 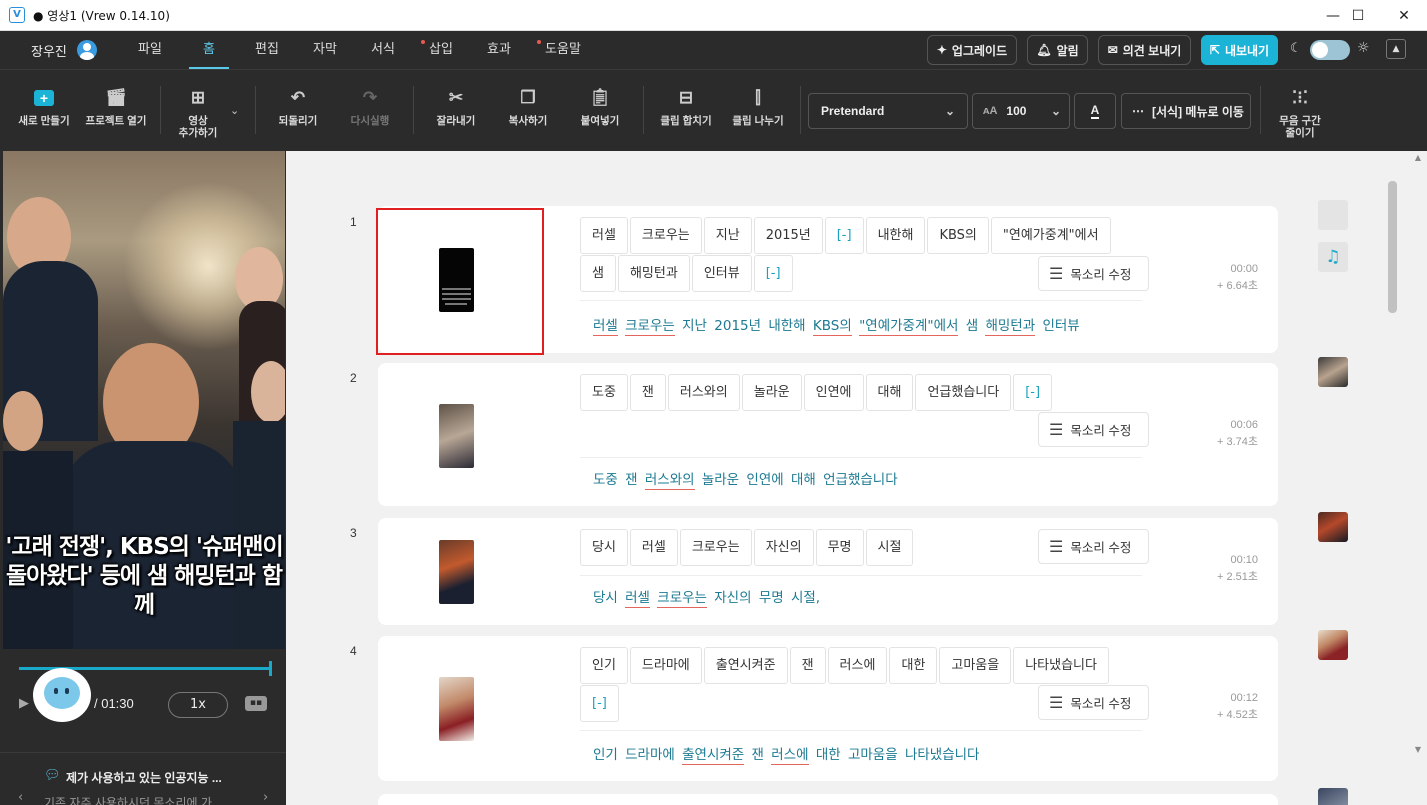 I want to click on feedback-button: ✉ 의견 보내기, so click(x=1144, y=50).